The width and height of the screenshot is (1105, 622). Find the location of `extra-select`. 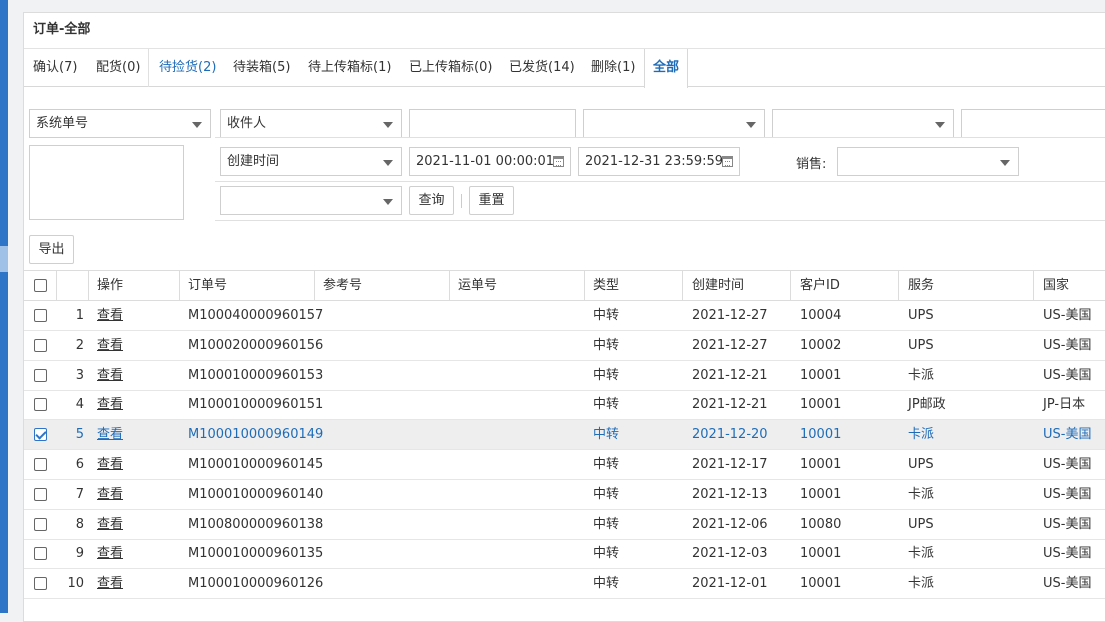

extra-select is located at coordinates (311, 200).